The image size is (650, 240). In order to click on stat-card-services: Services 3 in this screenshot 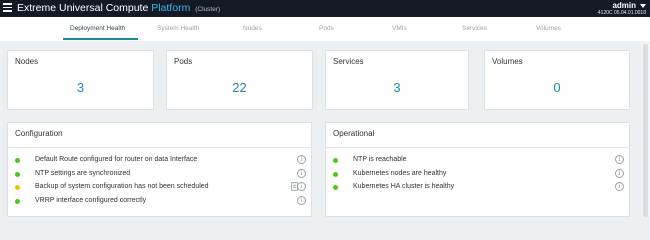, I will do `click(397, 80)`.